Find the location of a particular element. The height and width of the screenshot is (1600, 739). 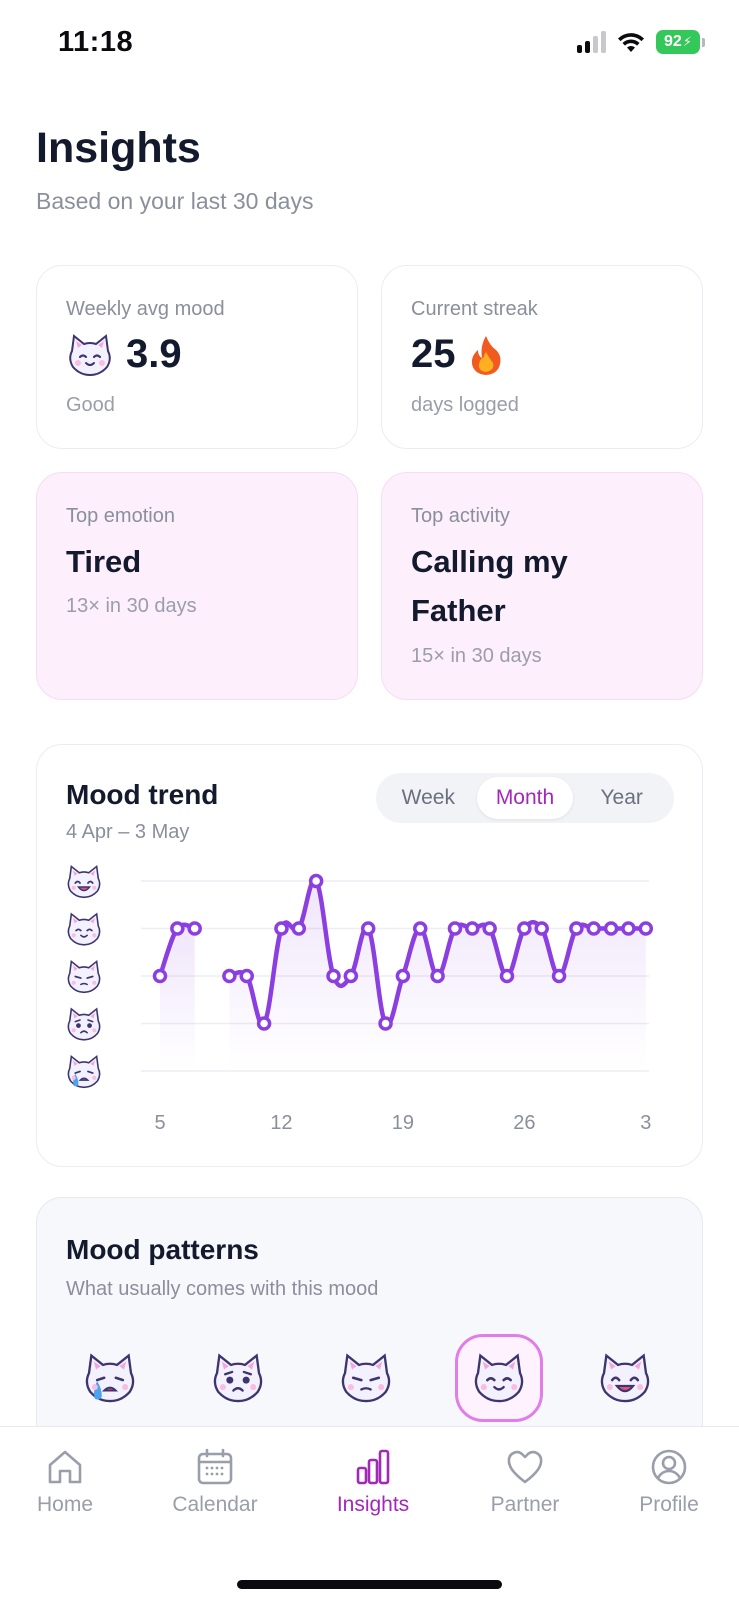

mood-trend-chart: 5 12 19 26 3 is located at coordinates (360, 999).